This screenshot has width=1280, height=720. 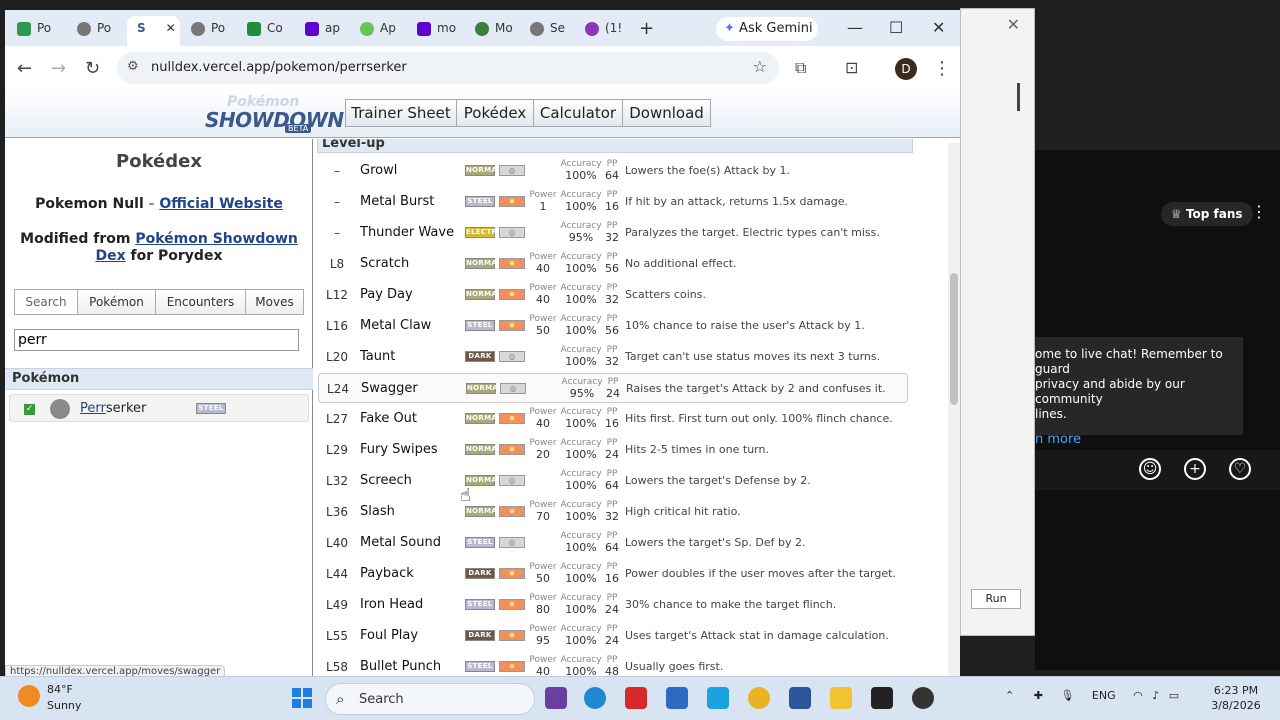 I want to click on bookmark-star-icon: ☆, so click(x=760, y=66).